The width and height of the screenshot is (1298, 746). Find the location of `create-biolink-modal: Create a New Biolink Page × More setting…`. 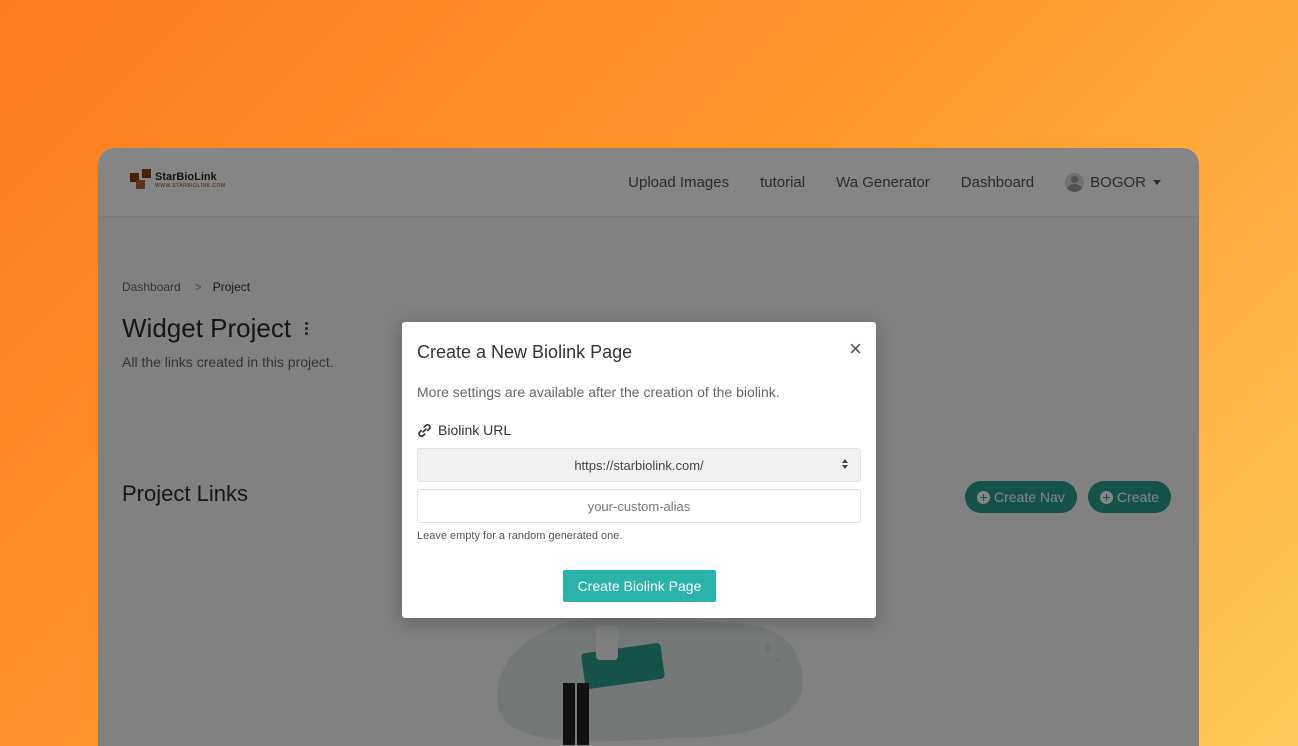

create-biolink-modal: Create a New Biolink Page × More setting… is located at coordinates (639, 470).